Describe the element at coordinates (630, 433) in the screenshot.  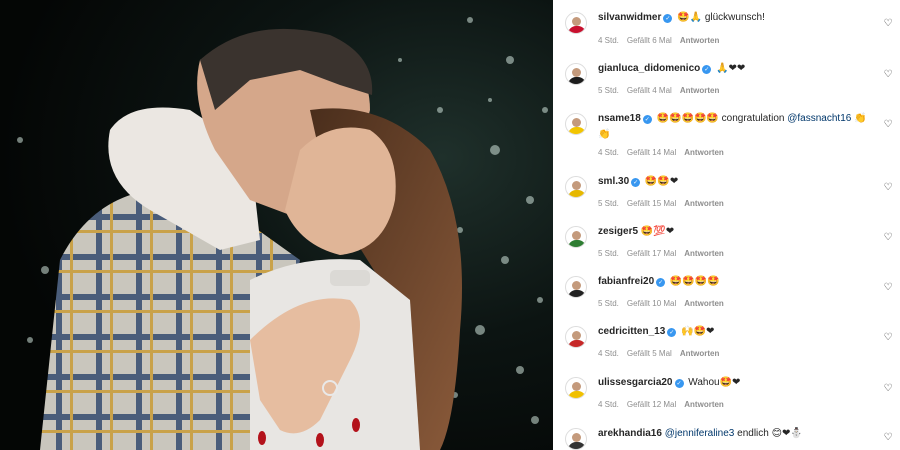
I see `comment-username: arekhandia16` at that location.